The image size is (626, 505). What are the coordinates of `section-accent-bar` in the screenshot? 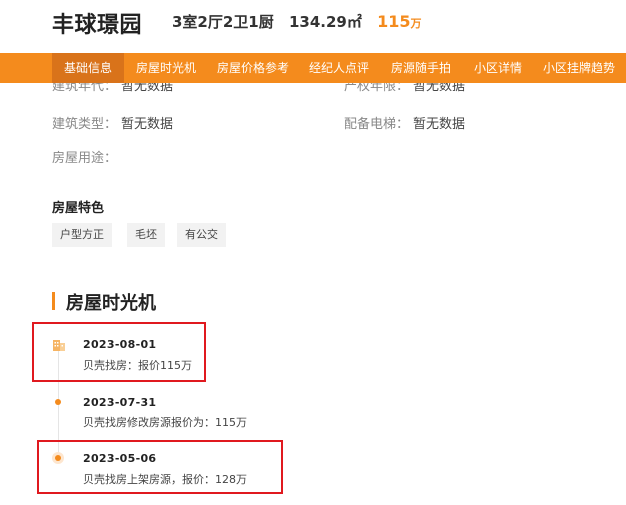 It's located at (53, 301).